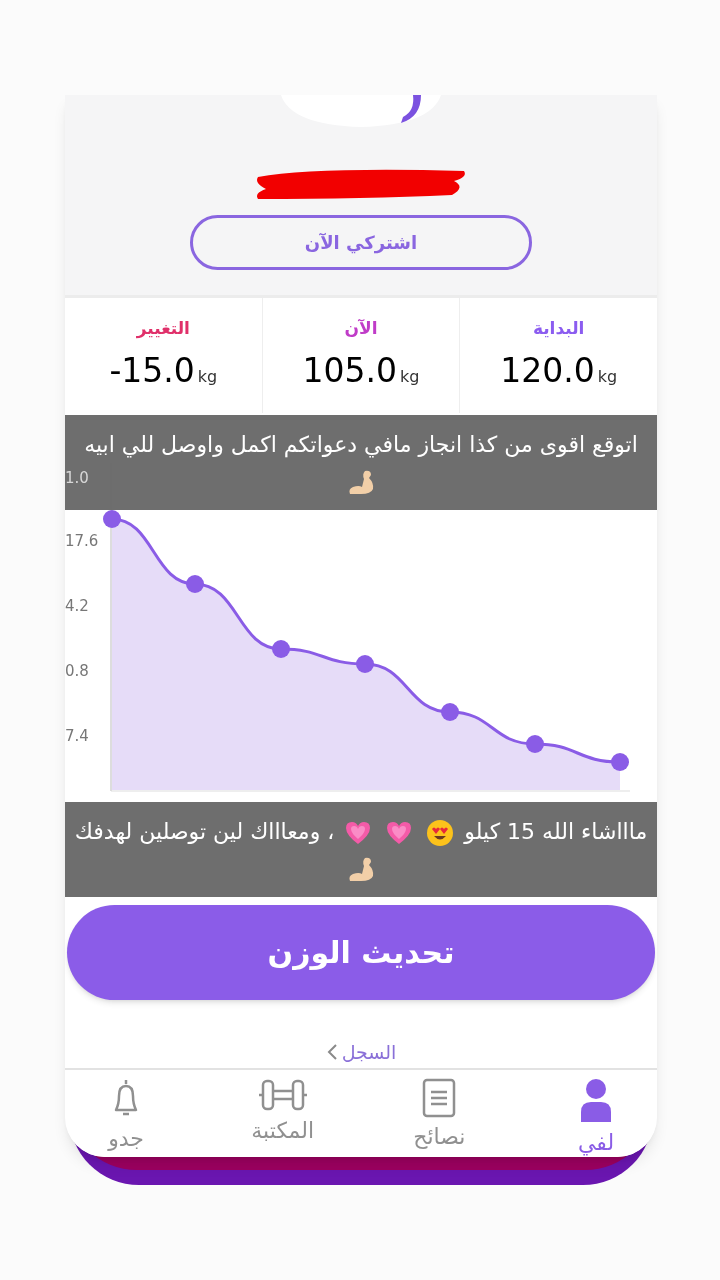  Describe the element at coordinates (596, 1101) in the screenshot. I see `person-icon` at that location.